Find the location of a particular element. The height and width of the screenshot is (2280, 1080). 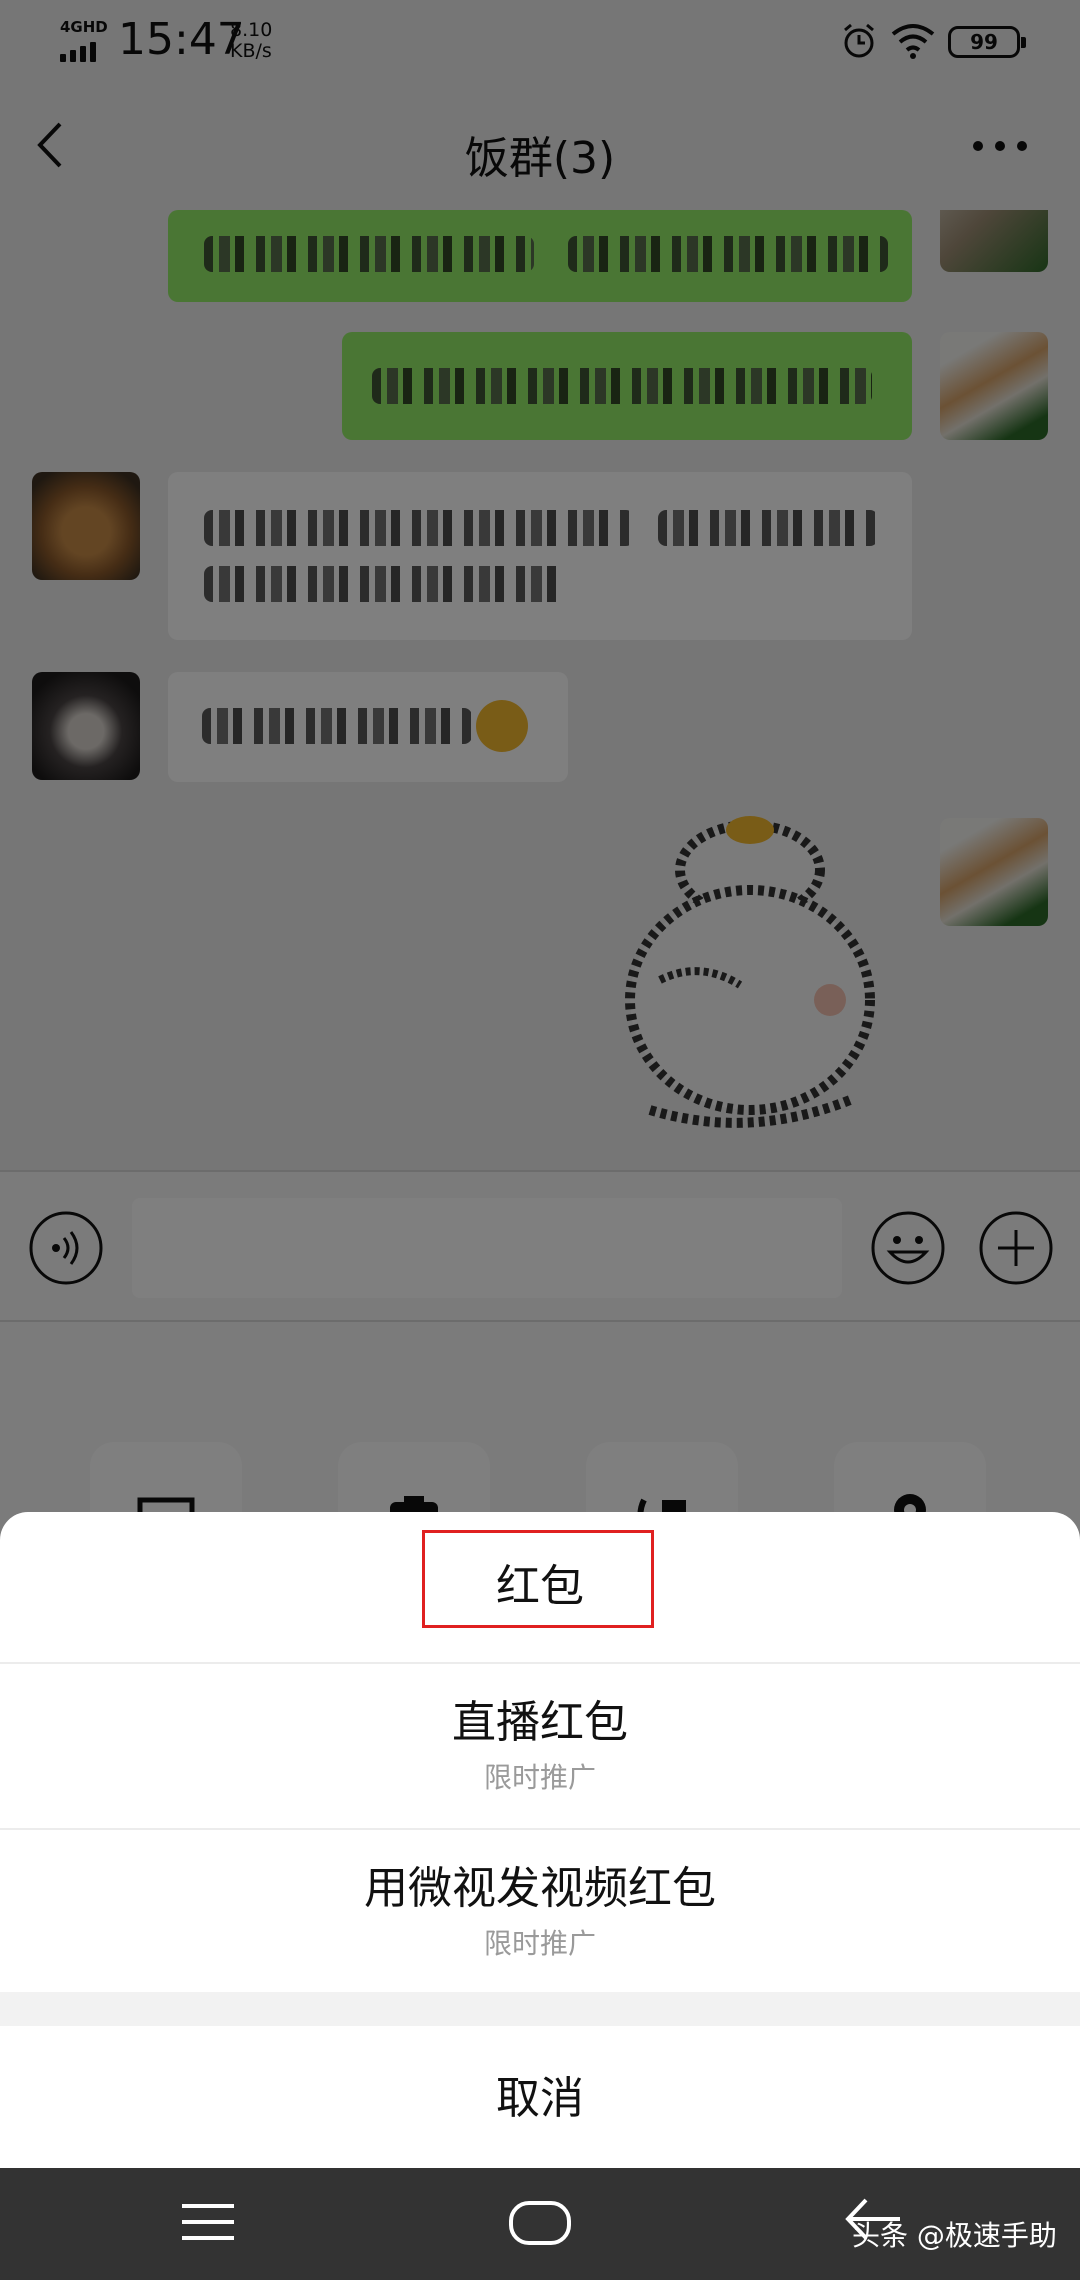

cancel-button: 取消 is located at coordinates (540, 2094).